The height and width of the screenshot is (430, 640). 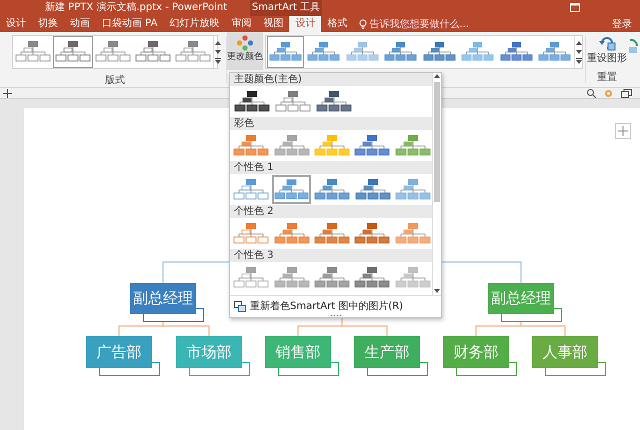 I want to click on zoom-icon, so click(x=591, y=93).